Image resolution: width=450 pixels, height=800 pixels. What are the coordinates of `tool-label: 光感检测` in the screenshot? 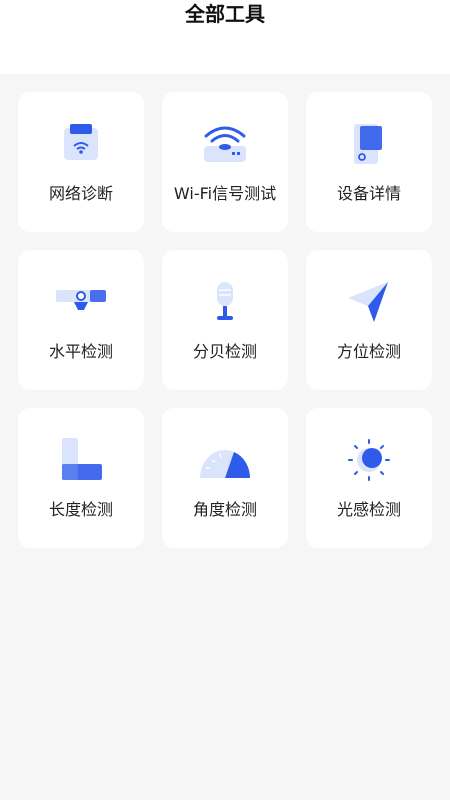 It's located at (368, 509).